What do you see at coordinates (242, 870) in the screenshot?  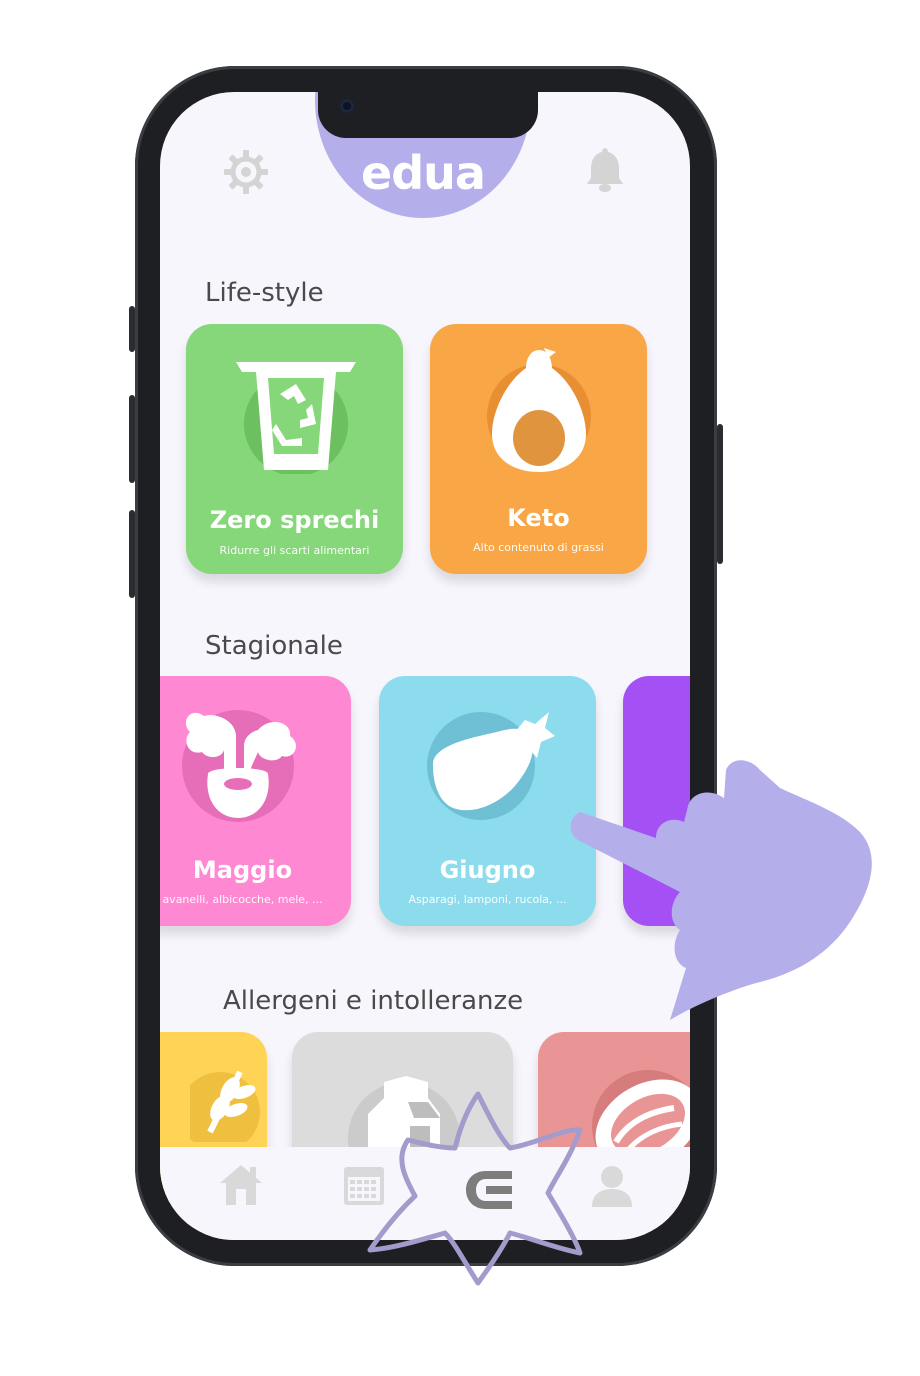 I see `card-title: Maggio` at bounding box center [242, 870].